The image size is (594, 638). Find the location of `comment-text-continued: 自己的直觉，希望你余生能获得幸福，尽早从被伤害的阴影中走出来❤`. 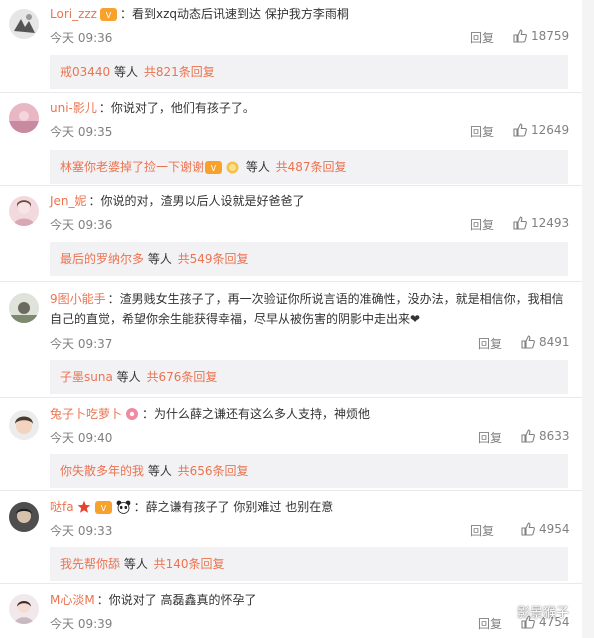

comment-text-continued: 自己的直觉，希望你余生能获得幸福，尽早从被伤害的阴影中走出来❤ is located at coordinates (235, 319).